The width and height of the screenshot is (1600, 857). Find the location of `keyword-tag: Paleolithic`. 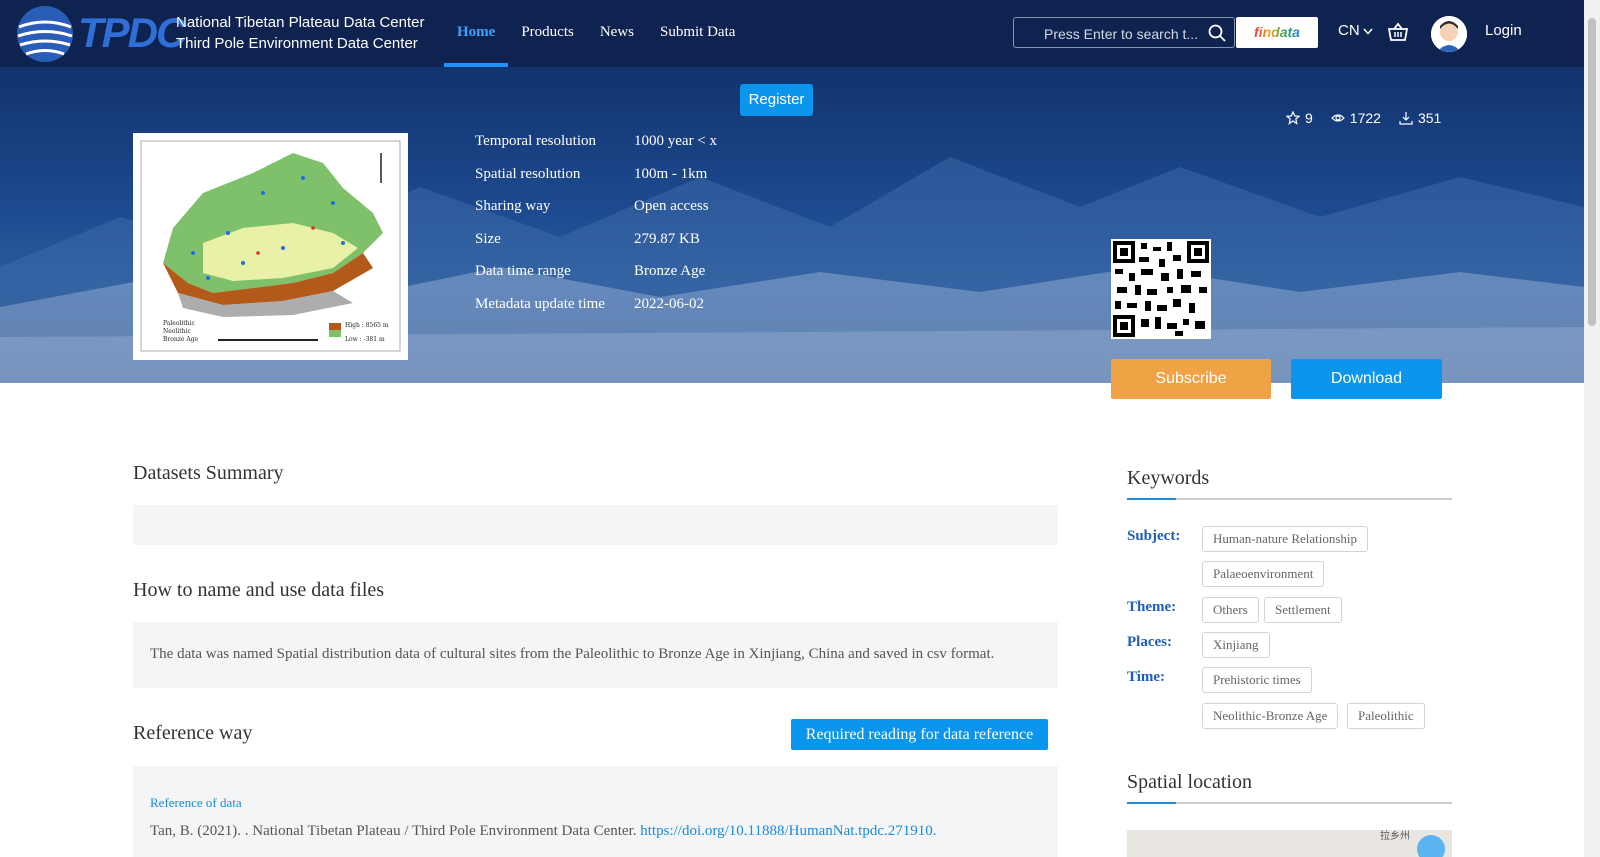

keyword-tag: Paleolithic is located at coordinates (1386, 716).